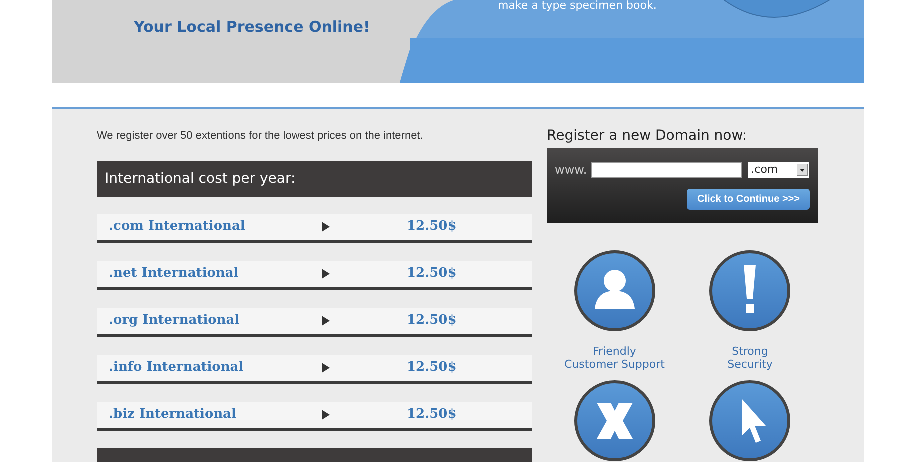 Image resolution: width=916 pixels, height=462 pixels. Describe the element at coordinates (174, 274) in the screenshot. I see `domain-name: .net International` at that location.